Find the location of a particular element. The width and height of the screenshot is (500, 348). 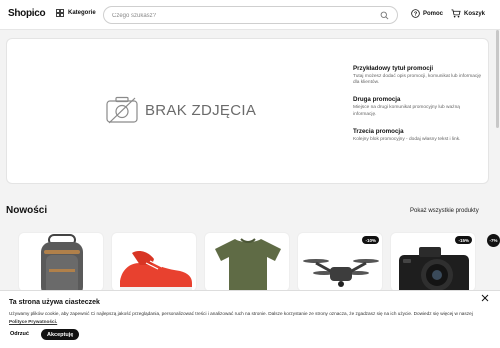

top-header: Shopico Kategorie ? Pomoc Koszyk is located at coordinates (250, 15).